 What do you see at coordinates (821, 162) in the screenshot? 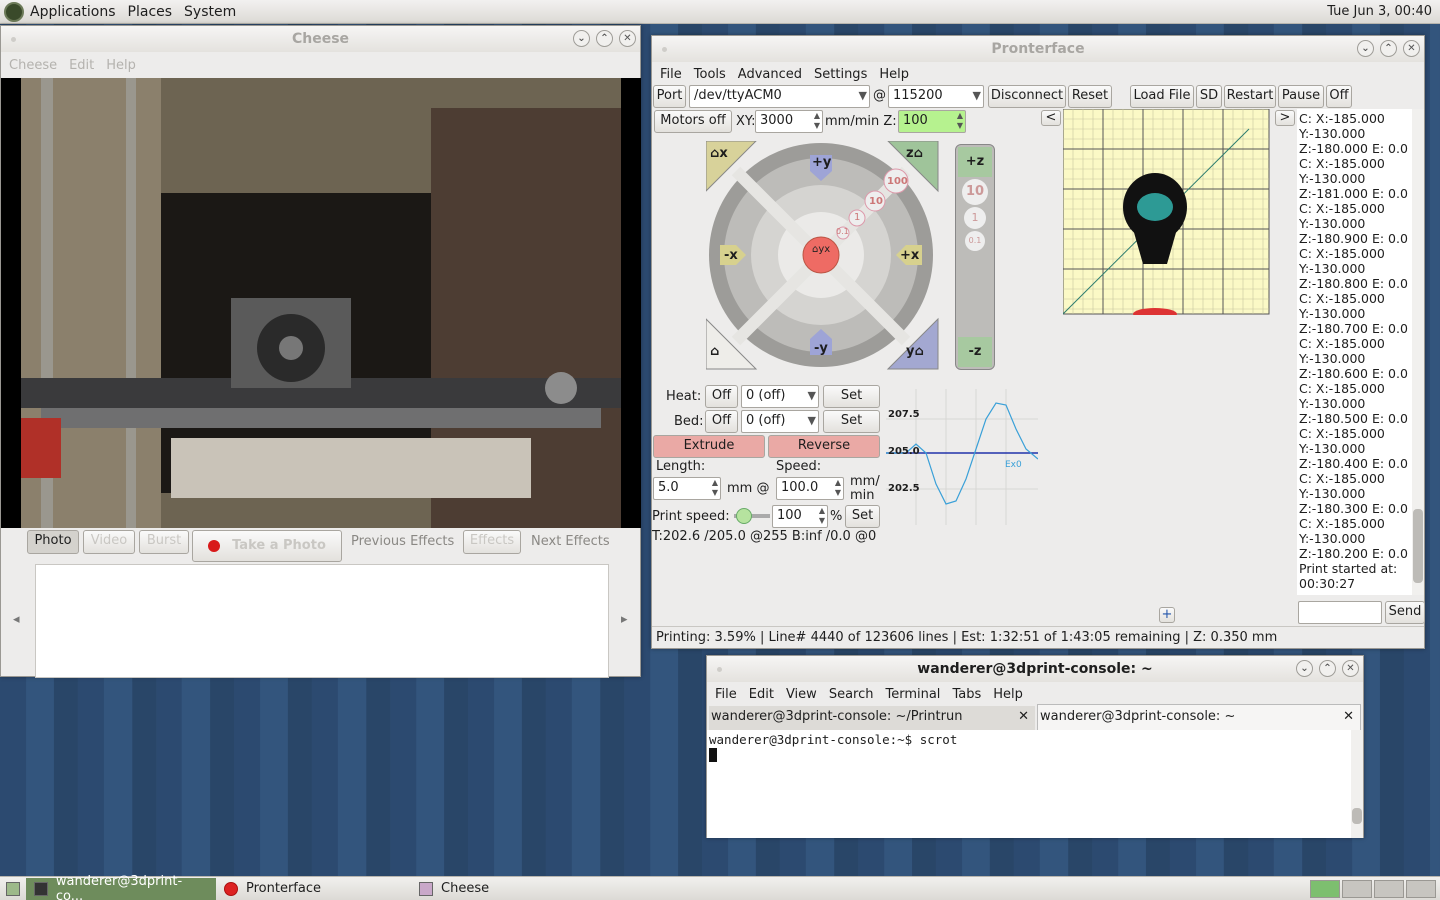
I see `plus-y-button: +y` at bounding box center [821, 162].